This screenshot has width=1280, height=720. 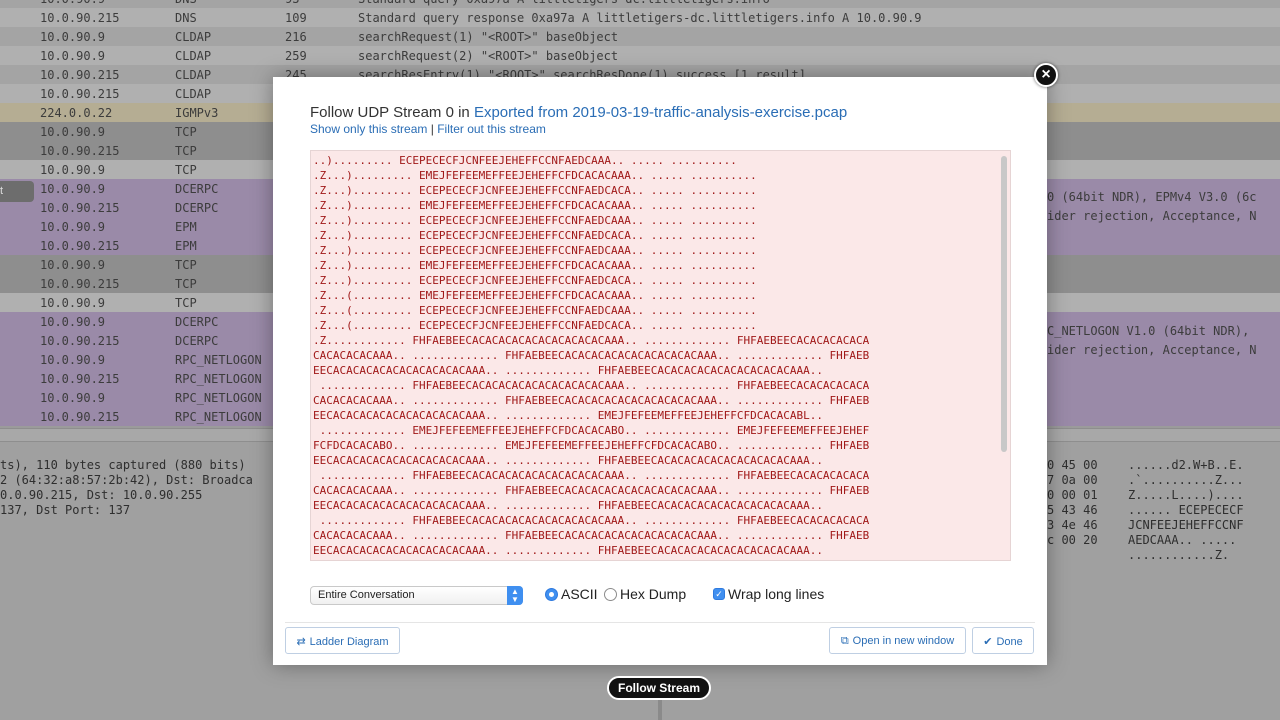 I want to click on packet-source: 224.0.0.22, so click(x=76, y=112).